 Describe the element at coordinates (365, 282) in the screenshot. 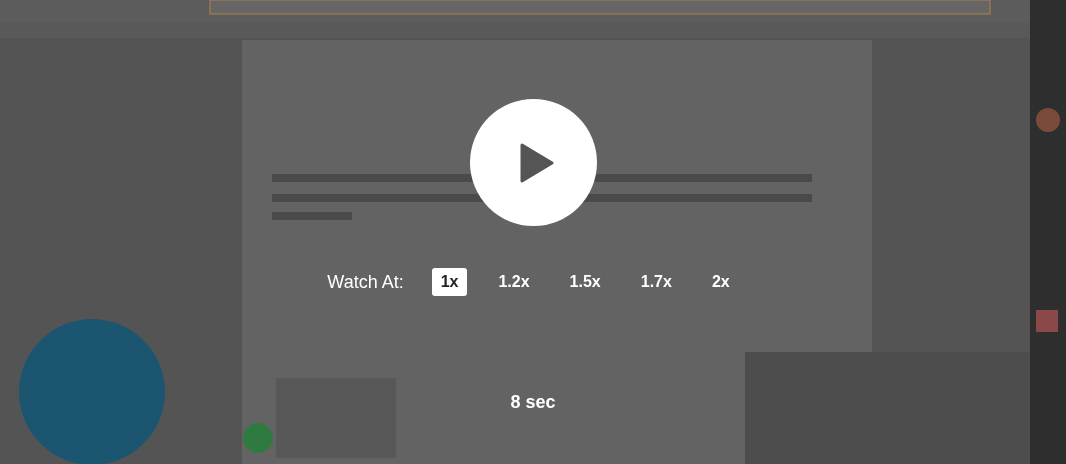

I see `watch-at-label: Watch At:` at that location.